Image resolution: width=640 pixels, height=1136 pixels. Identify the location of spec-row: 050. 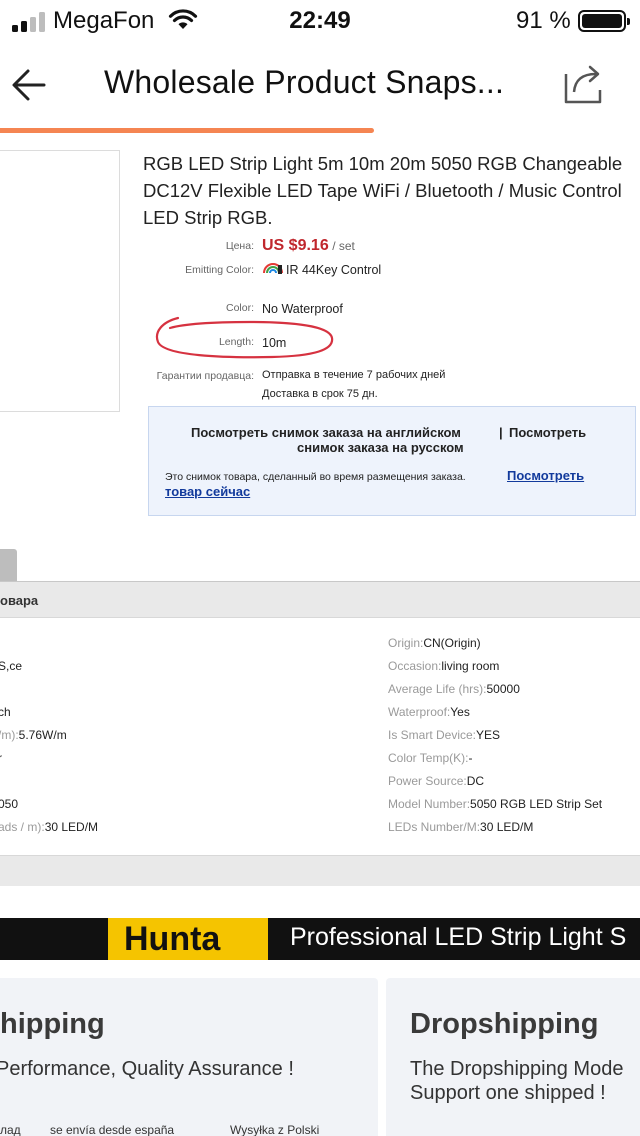
(9, 804).